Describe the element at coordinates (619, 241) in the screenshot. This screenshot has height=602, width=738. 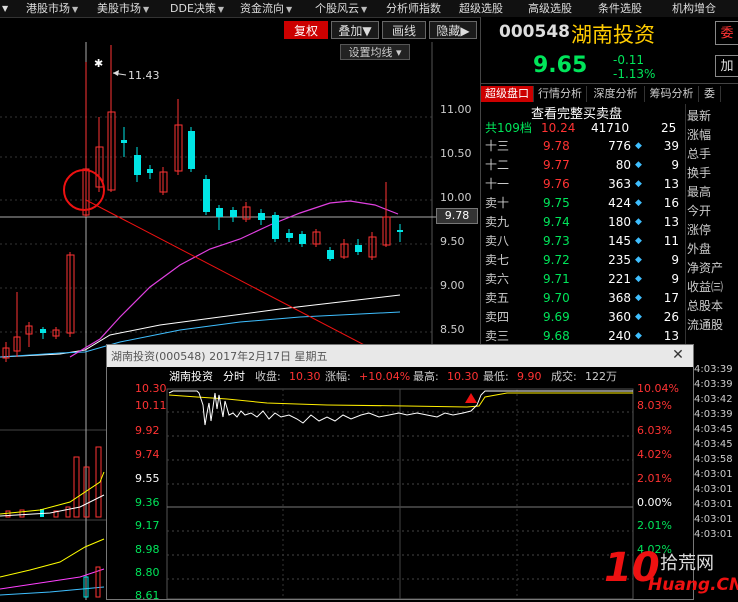
I see `row-volume: 145` at that location.